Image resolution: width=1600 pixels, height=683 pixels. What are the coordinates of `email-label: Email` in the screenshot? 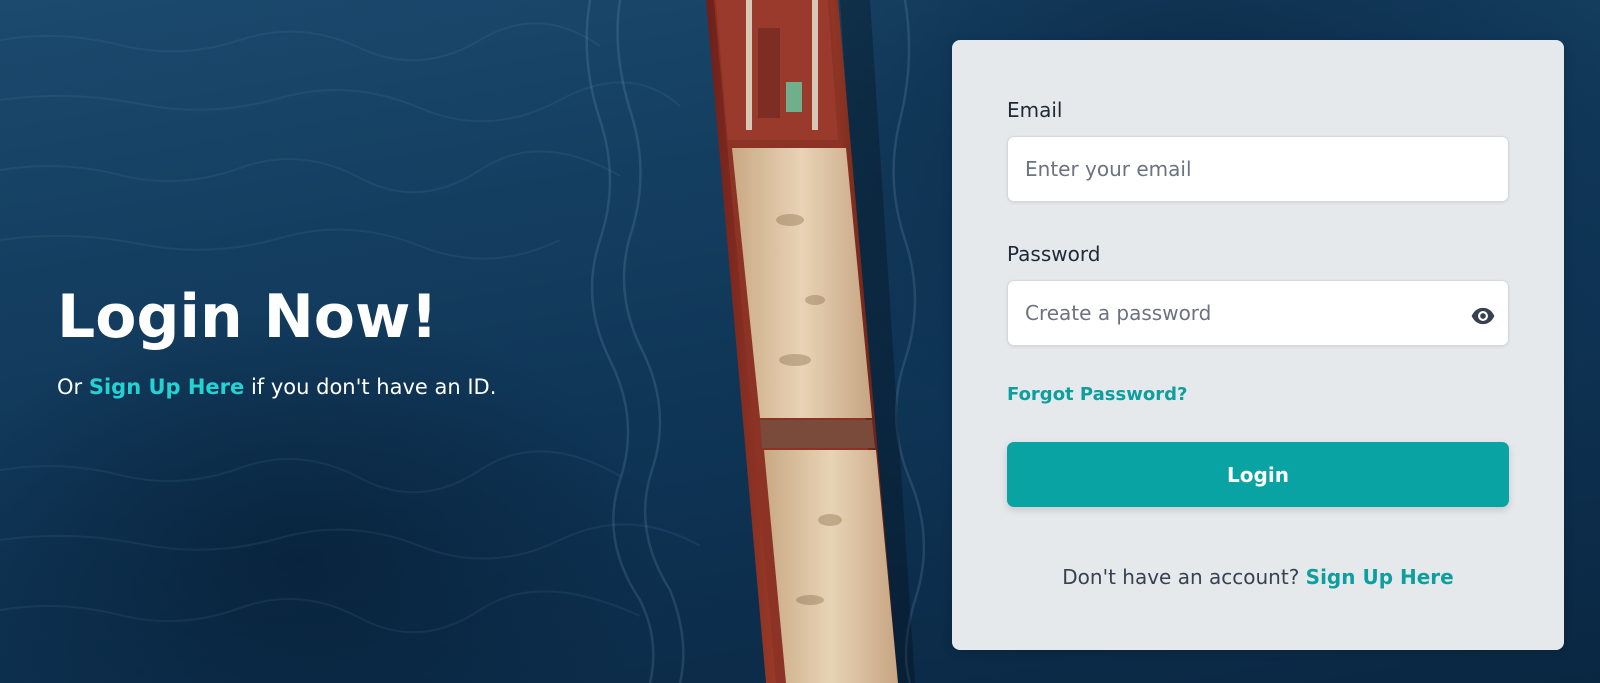 It's located at (1035, 110).